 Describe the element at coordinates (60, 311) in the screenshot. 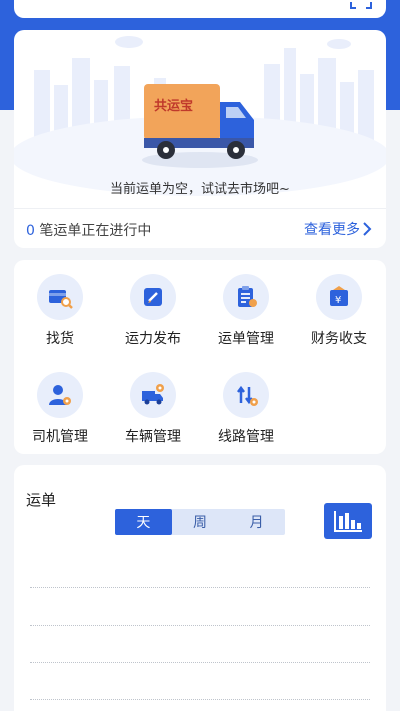

I see `menu-item-find-goods: 找货` at that location.